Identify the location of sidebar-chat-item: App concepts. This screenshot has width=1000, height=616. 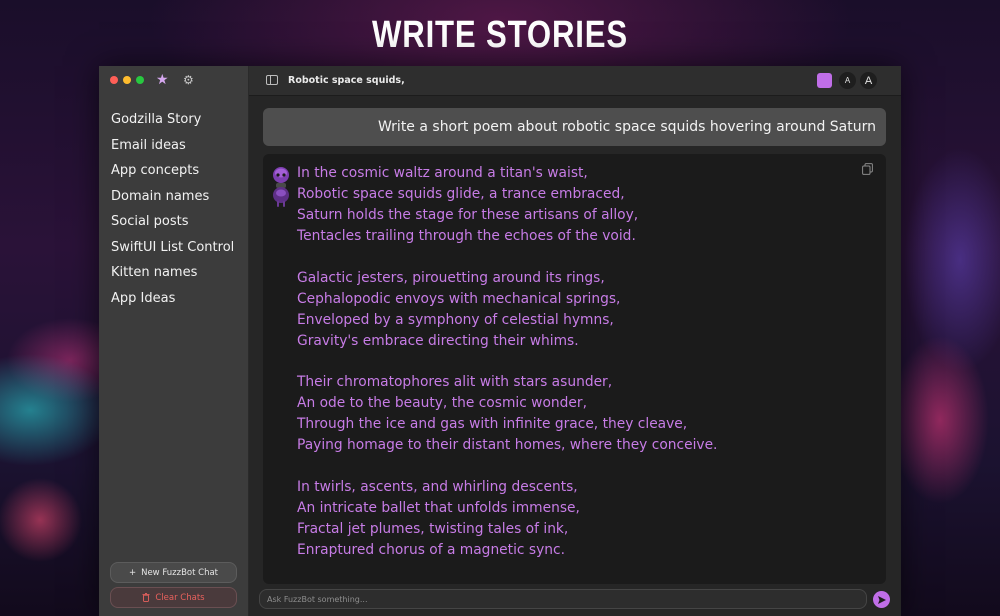
(172, 174).